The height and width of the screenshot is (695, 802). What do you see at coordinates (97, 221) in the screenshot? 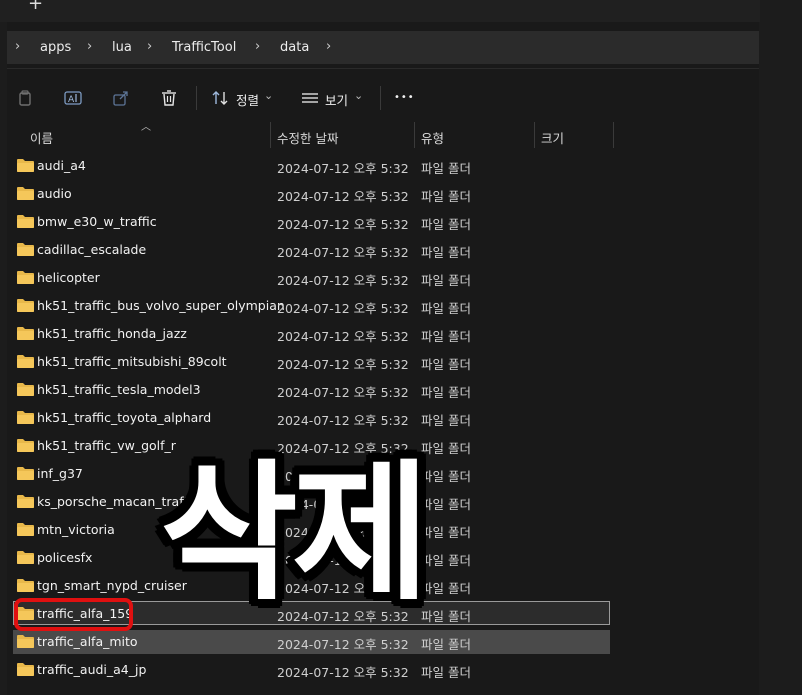
I see `file-name: bmw_e30_w_traffic` at bounding box center [97, 221].